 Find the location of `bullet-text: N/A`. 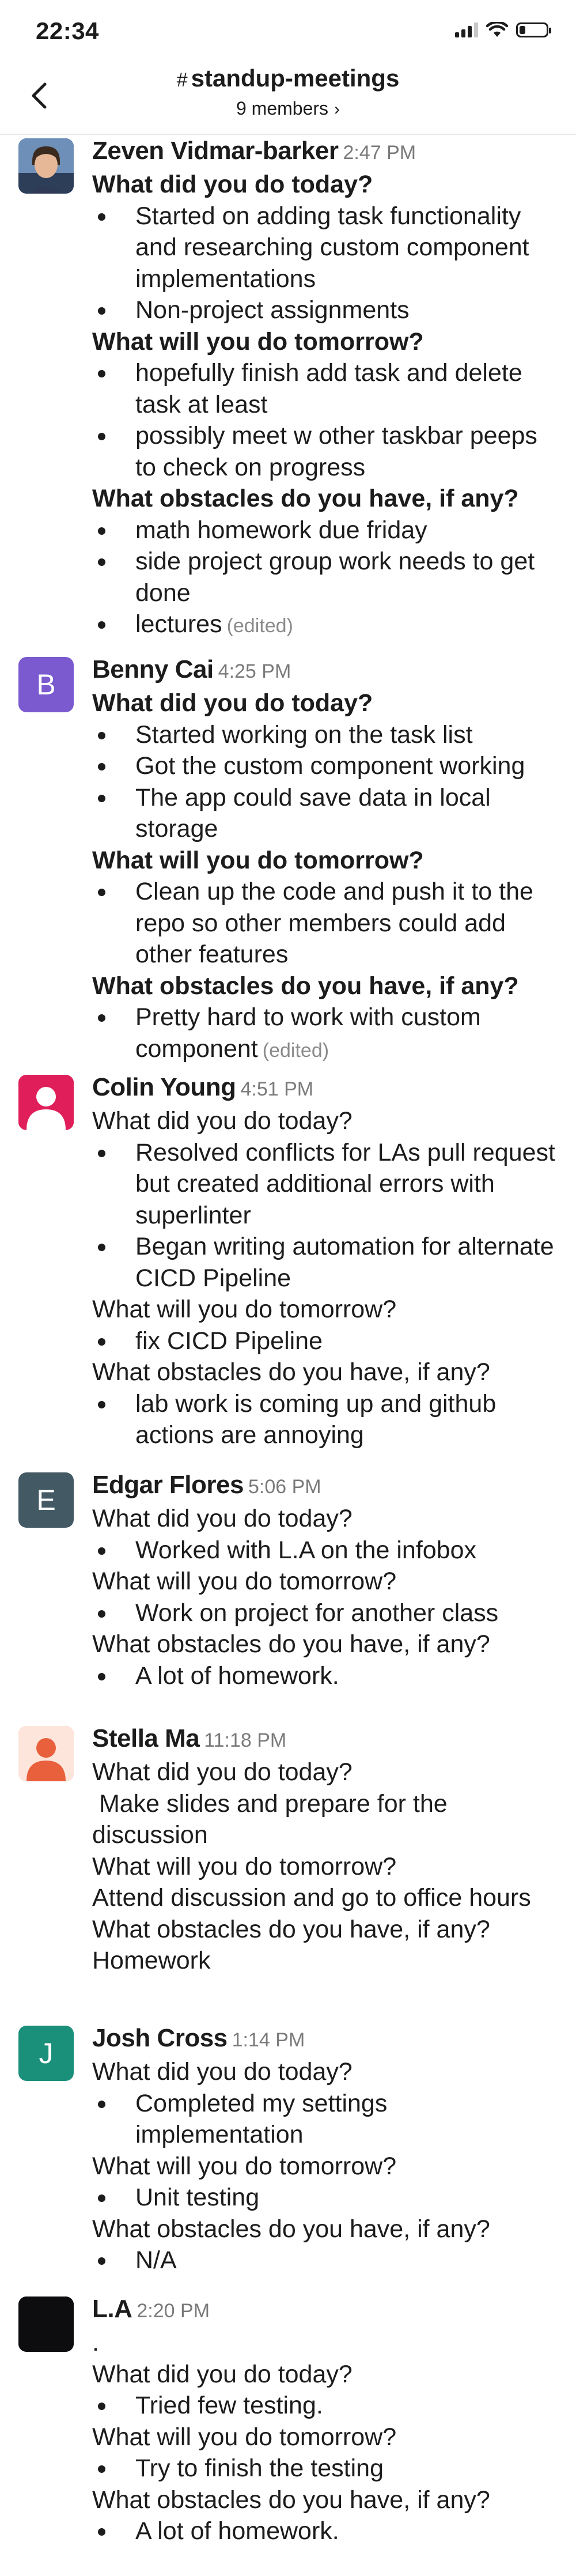

bullet-text: N/A is located at coordinates (156, 2260).